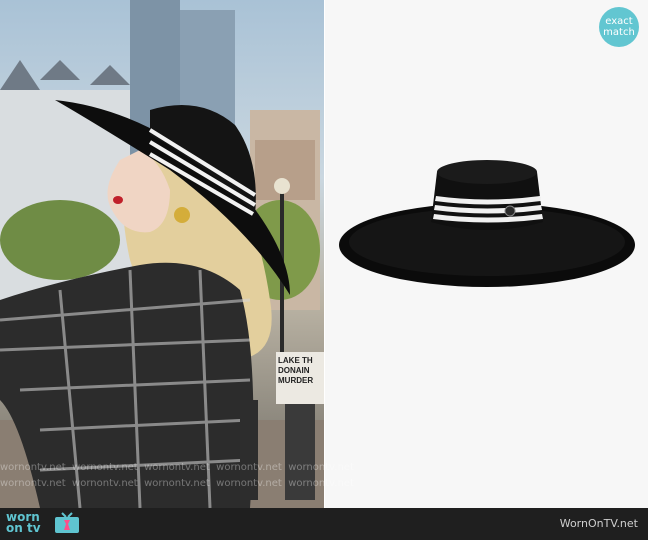  I want to click on badge-line-2: match, so click(619, 32).